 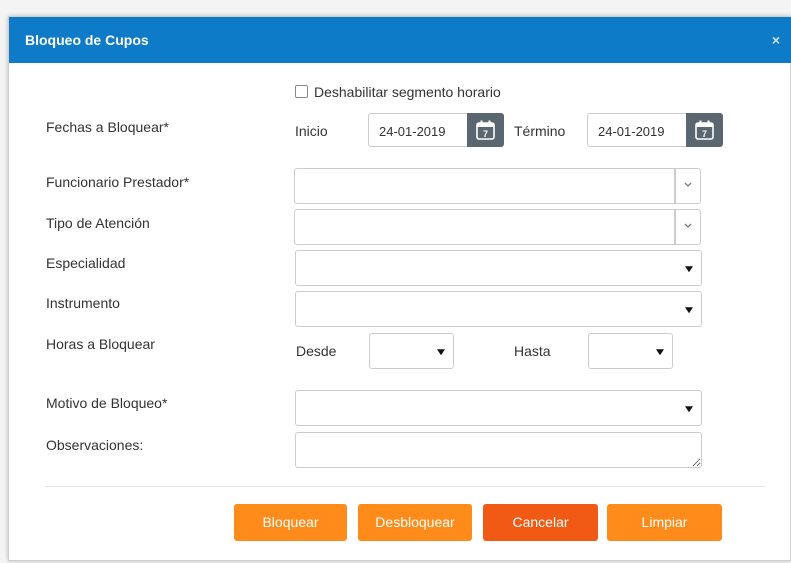 What do you see at coordinates (107, 403) in the screenshot?
I see `motivo-label: Motivo de Bloqueo*` at bounding box center [107, 403].